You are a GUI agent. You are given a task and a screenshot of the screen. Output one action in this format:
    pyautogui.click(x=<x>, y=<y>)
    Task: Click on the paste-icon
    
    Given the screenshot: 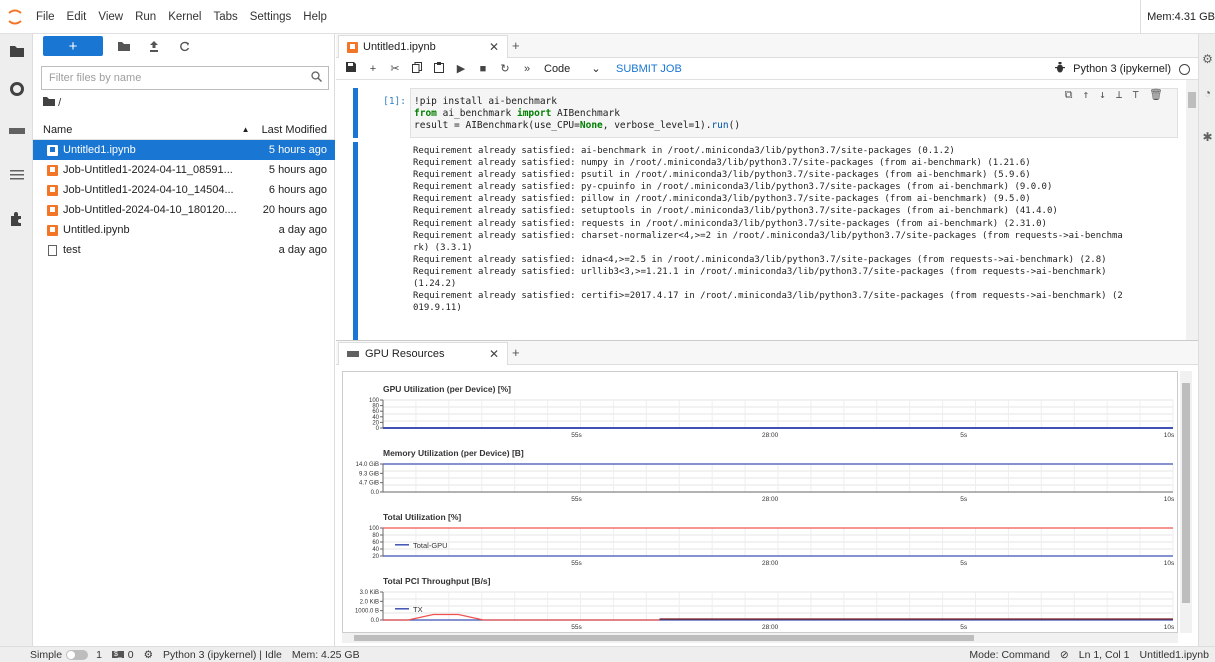 What is the action you would take?
    pyautogui.click(x=439, y=68)
    